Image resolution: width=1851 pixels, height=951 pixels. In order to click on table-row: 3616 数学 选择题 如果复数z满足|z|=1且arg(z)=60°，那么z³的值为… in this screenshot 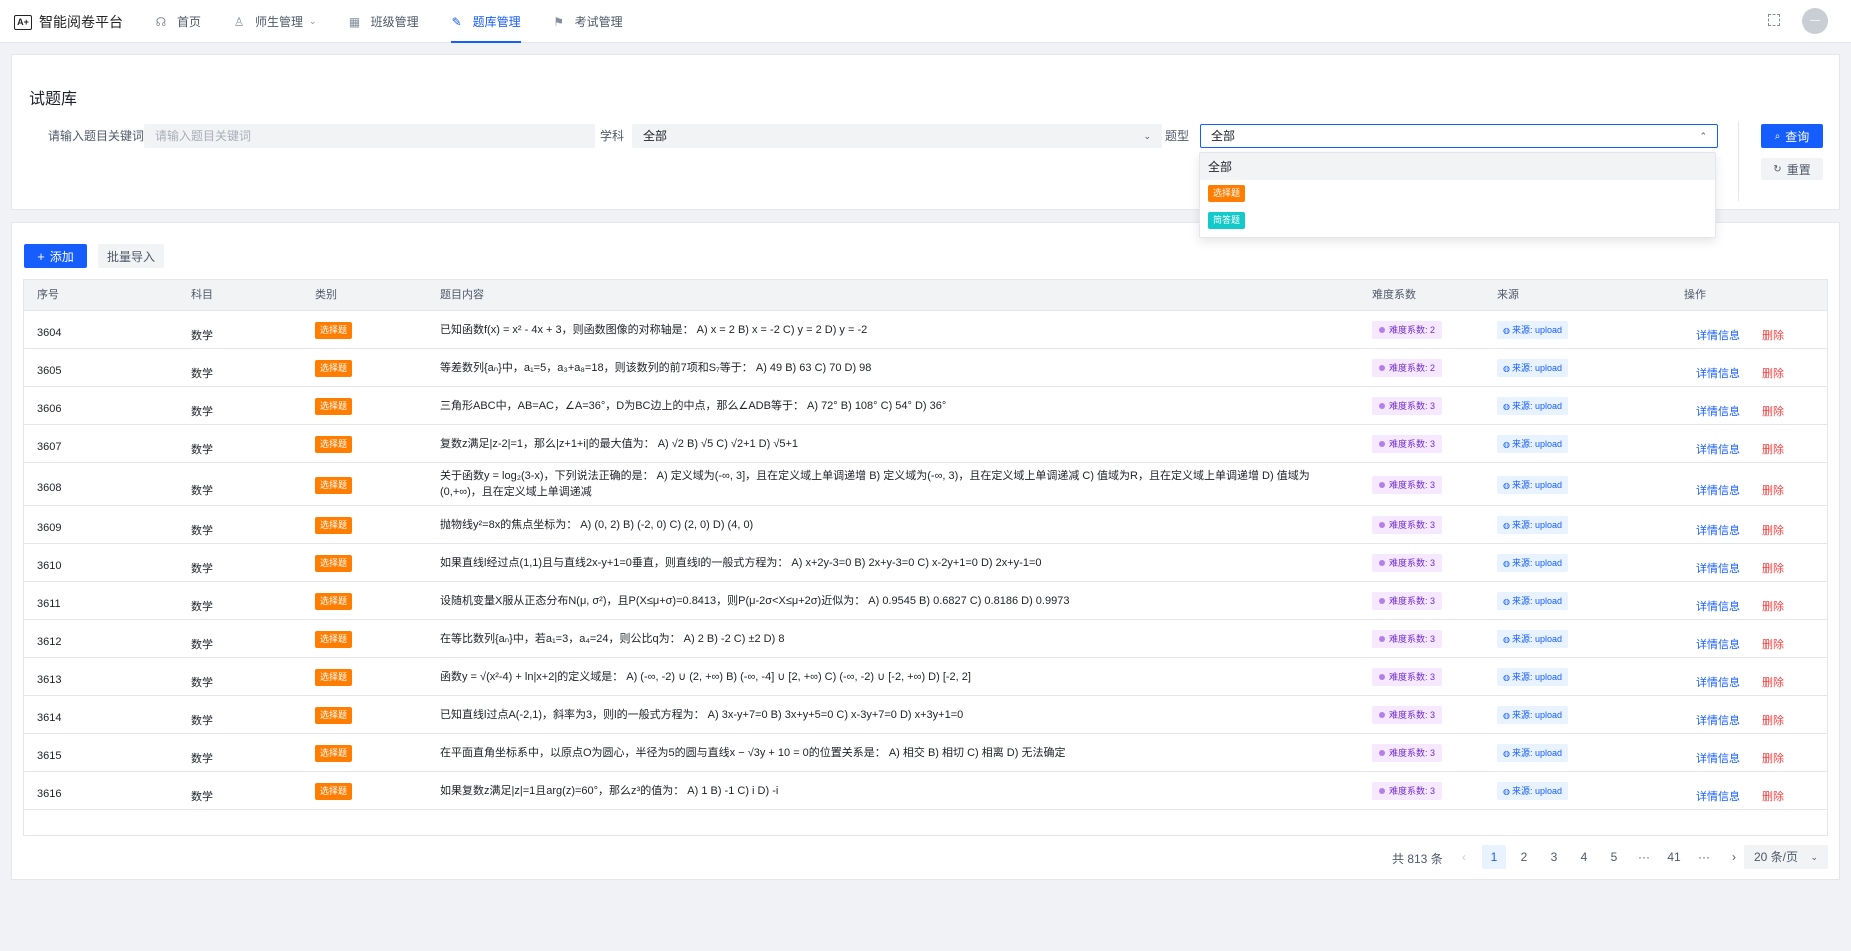, I will do `click(925, 791)`.